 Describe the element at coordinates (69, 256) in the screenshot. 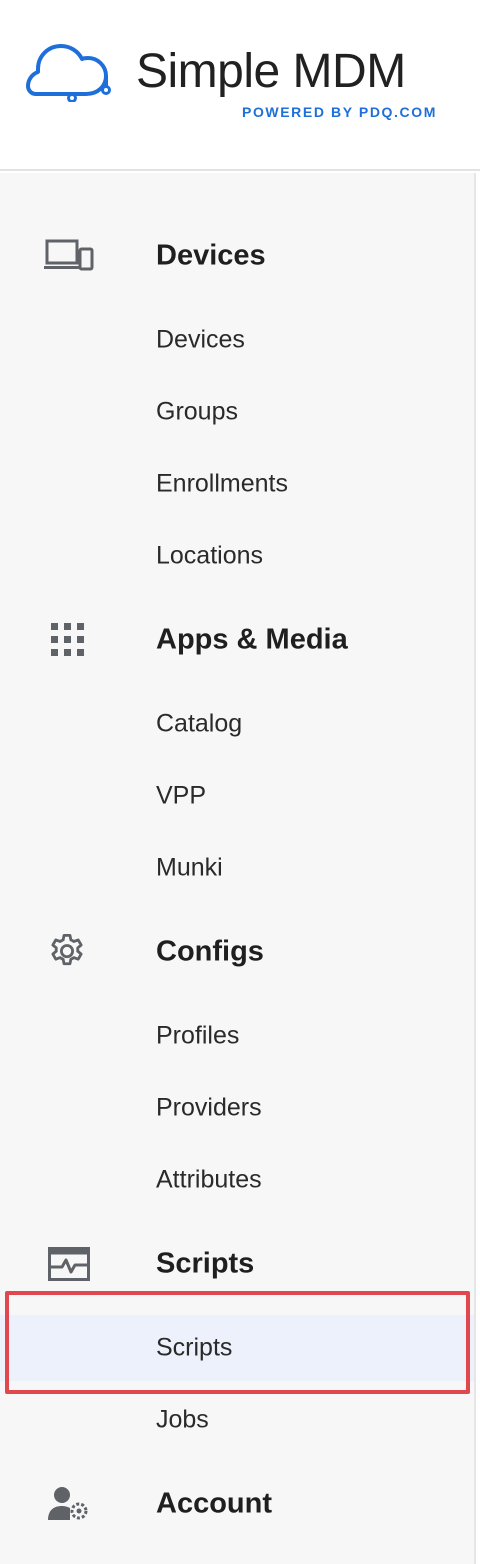

I see `devices-icon` at that location.